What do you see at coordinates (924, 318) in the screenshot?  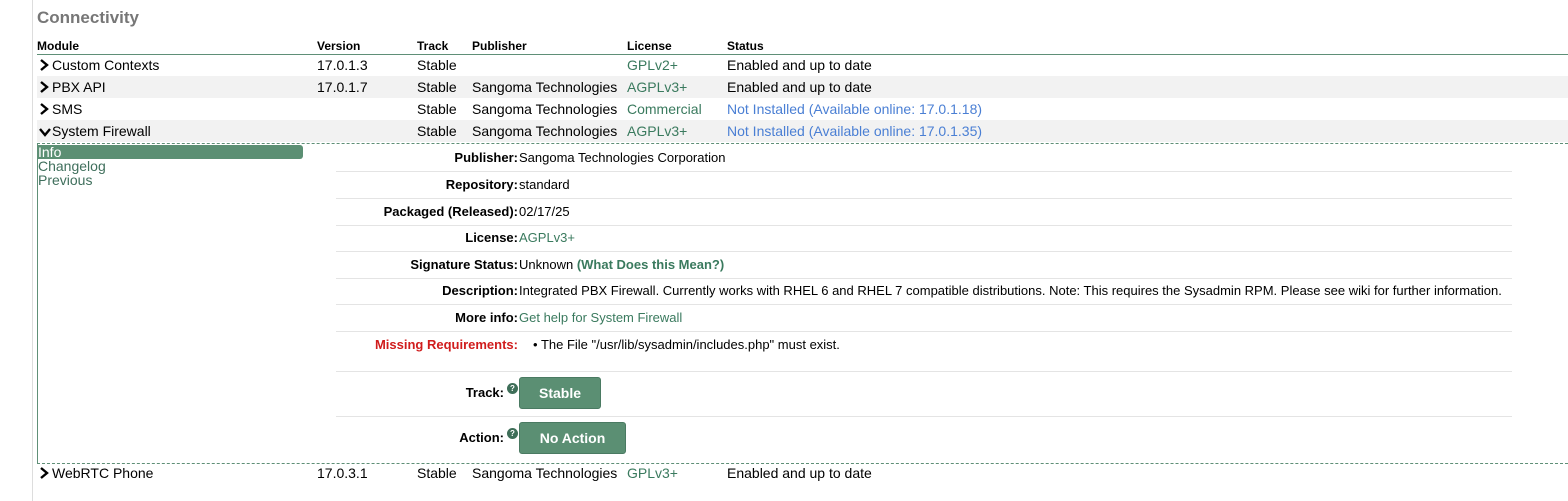 I see `info-row-more-info: More info: Get help for System Firewall` at bounding box center [924, 318].